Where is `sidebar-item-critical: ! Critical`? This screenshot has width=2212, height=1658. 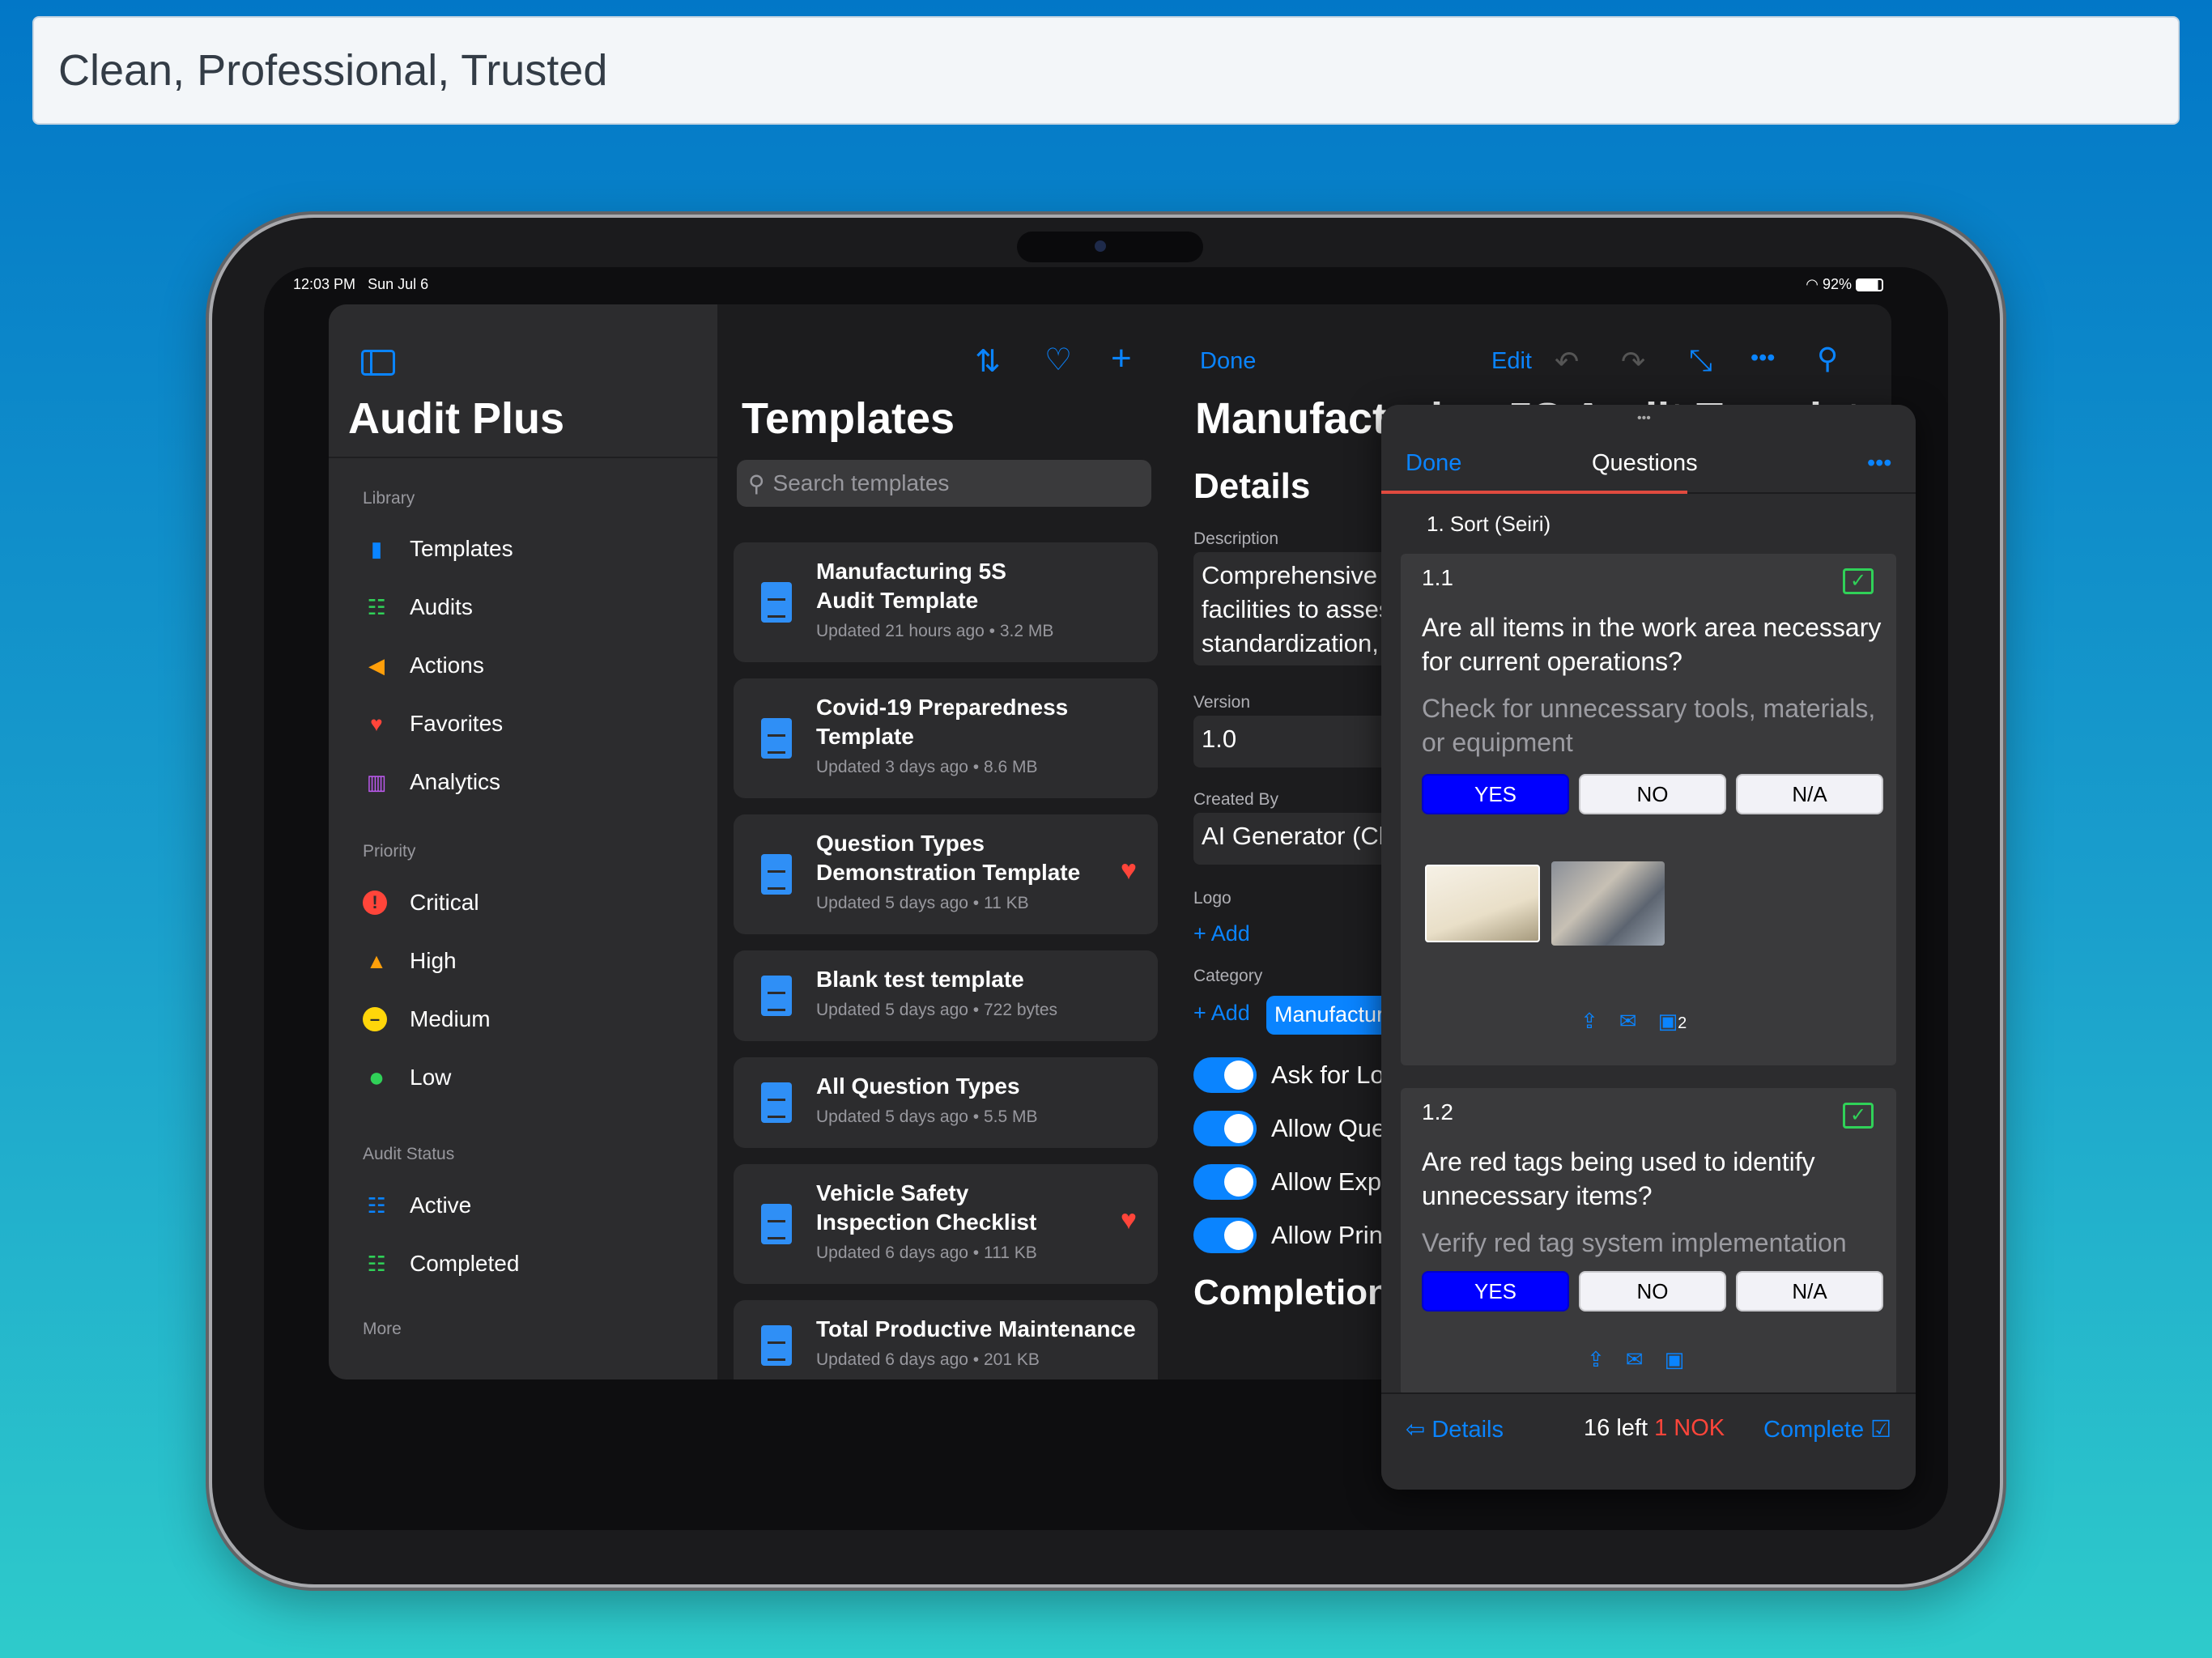 sidebar-item-critical: ! Critical is located at coordinates (421, 902).